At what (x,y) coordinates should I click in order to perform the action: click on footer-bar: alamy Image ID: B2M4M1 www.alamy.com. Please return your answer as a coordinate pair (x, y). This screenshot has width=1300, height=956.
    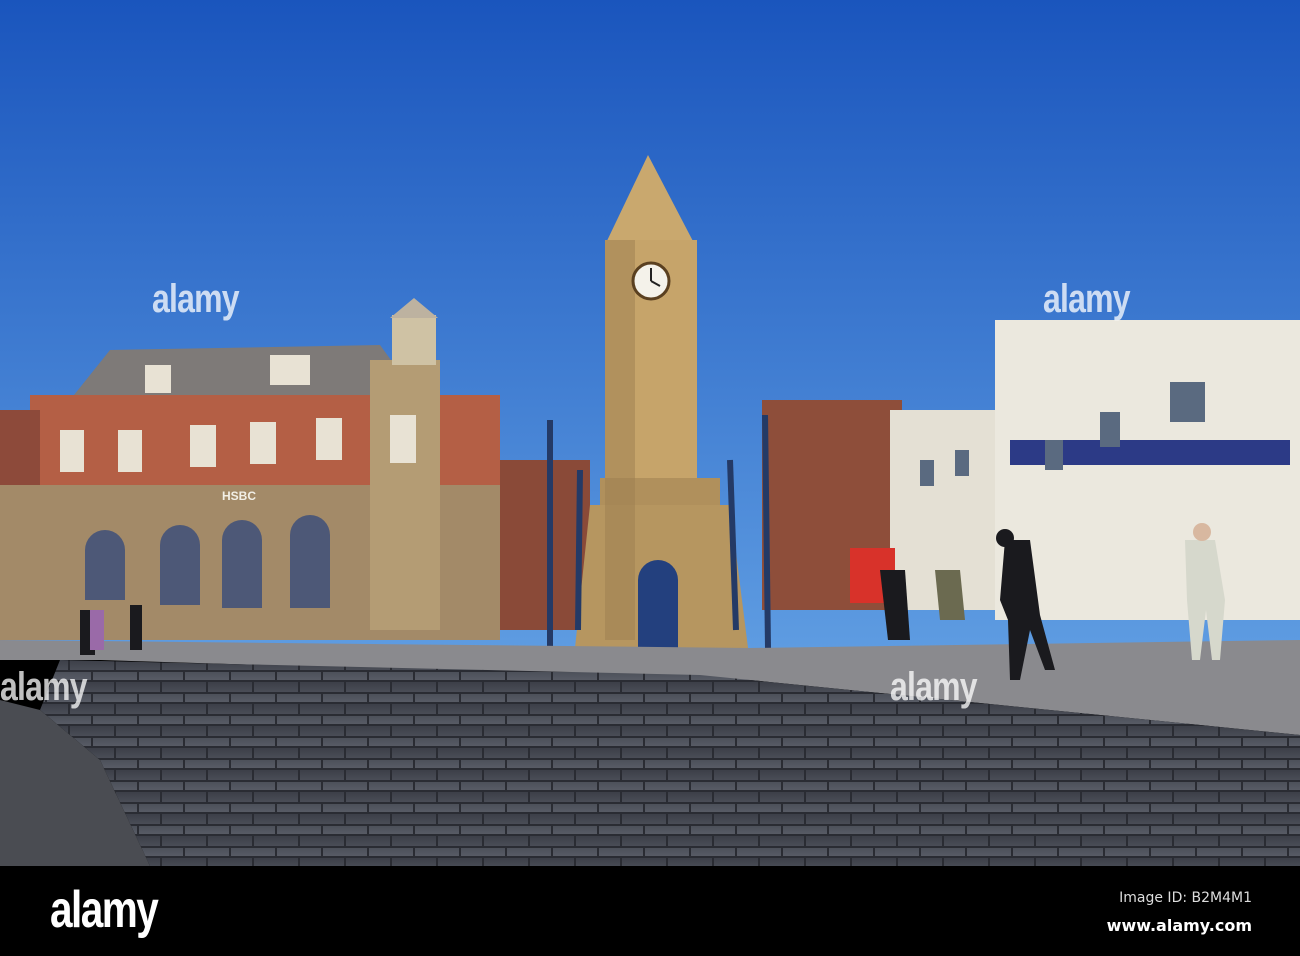
    Looking at the image, I should click on (650, 911).